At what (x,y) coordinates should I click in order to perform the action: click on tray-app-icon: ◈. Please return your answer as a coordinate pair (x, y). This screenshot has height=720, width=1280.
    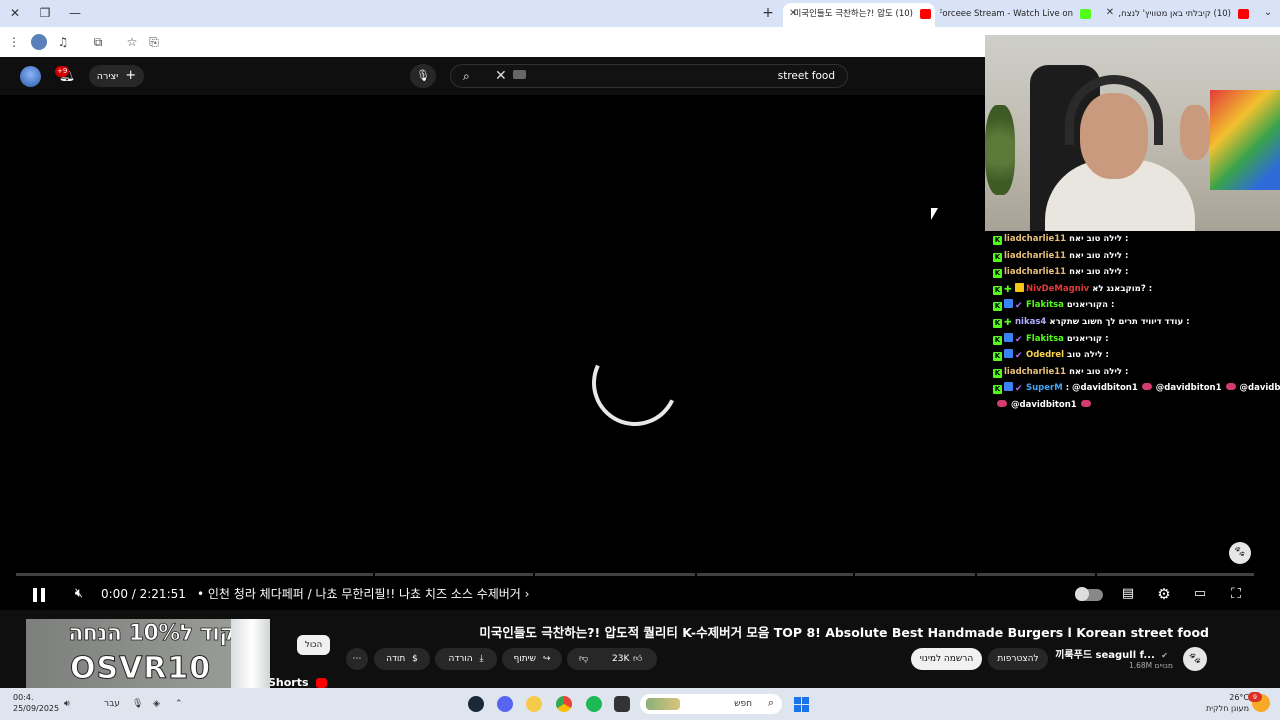
    Looking at the image, I should click on (156, 704).